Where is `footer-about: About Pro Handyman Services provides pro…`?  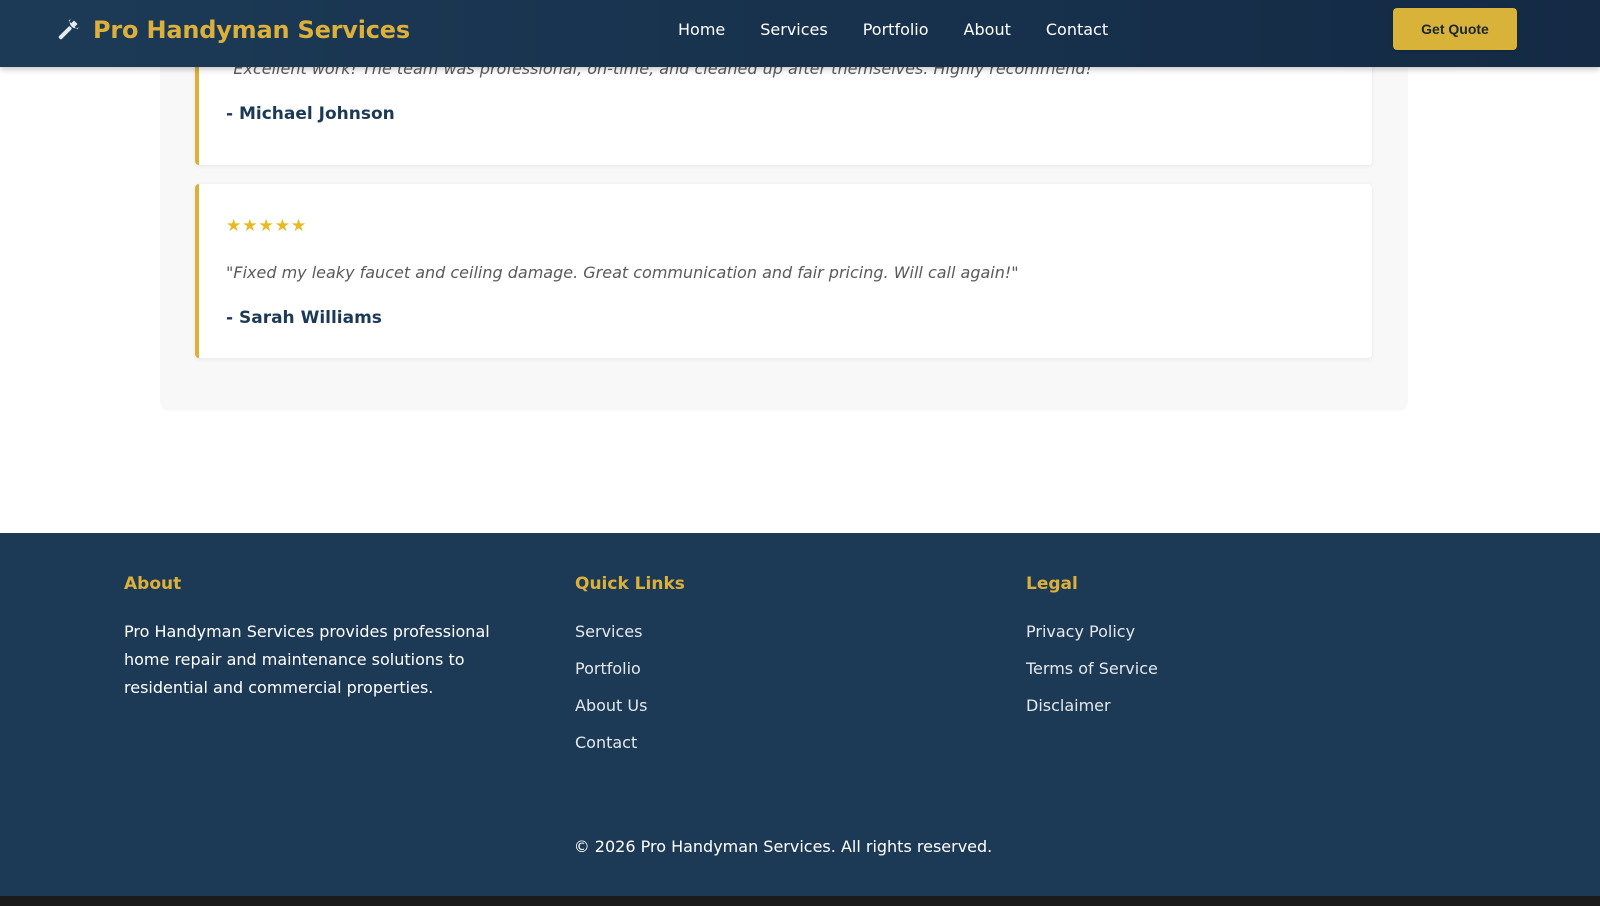 footer-about: About Pro Handyman Services provides pro… is located at coordinates (329, 638).